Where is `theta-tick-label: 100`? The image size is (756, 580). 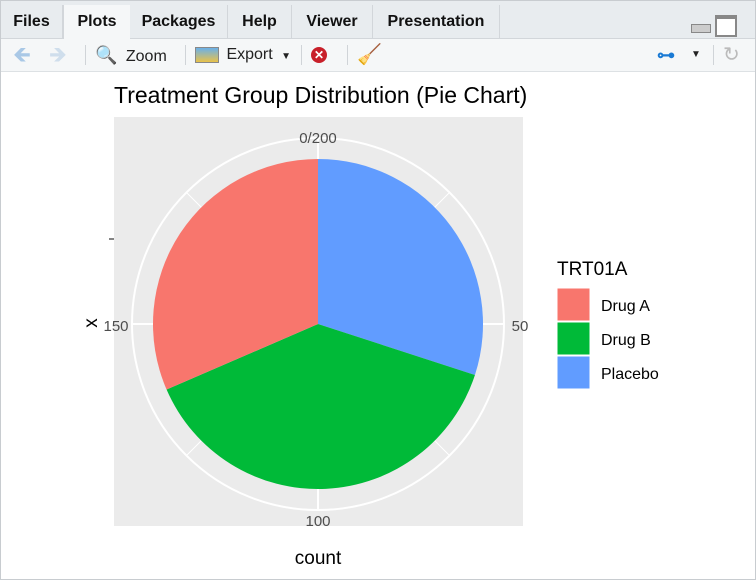
theta-tick-label: 100 is located at coordinates (317, 521).